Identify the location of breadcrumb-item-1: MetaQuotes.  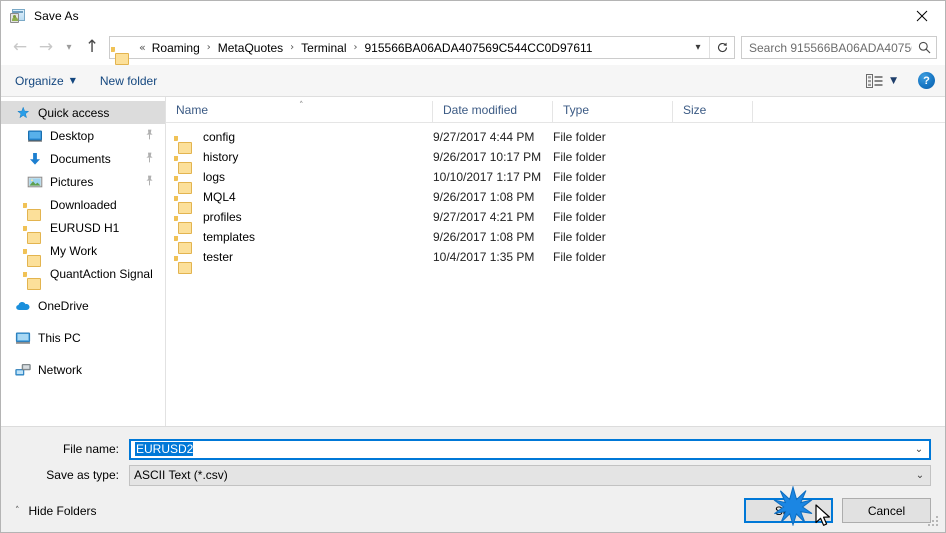
(250, 48).